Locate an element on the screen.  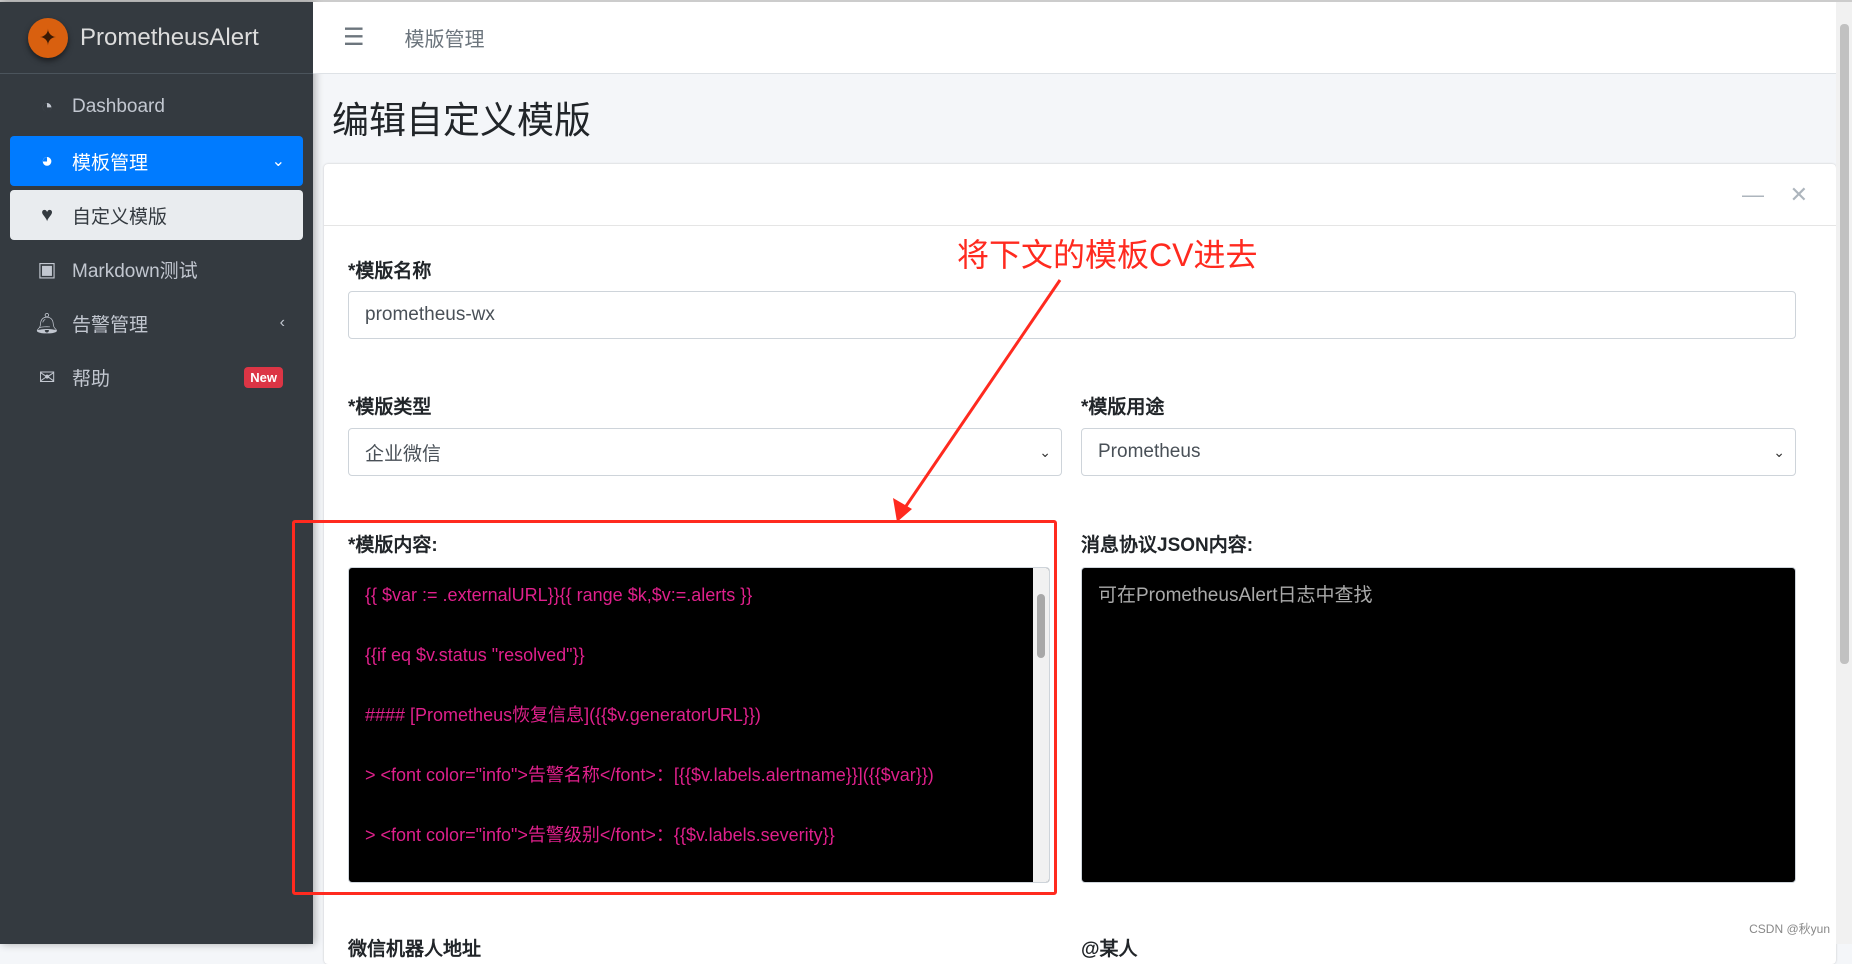
watermark: CSDN @秋yun is located at coordinates (1789, 929).